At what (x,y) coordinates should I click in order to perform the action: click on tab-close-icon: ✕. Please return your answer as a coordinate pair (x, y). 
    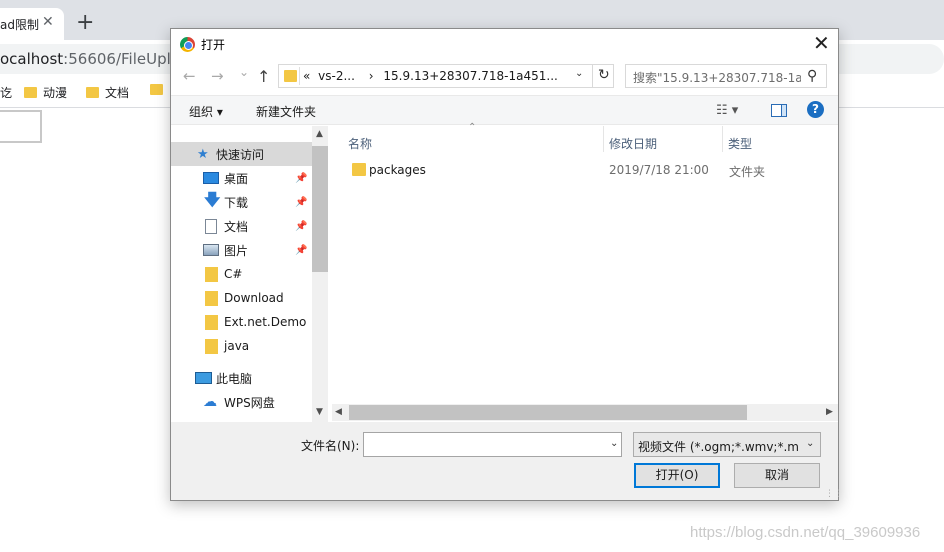
    Looking at the image, I should click on (48, 22).